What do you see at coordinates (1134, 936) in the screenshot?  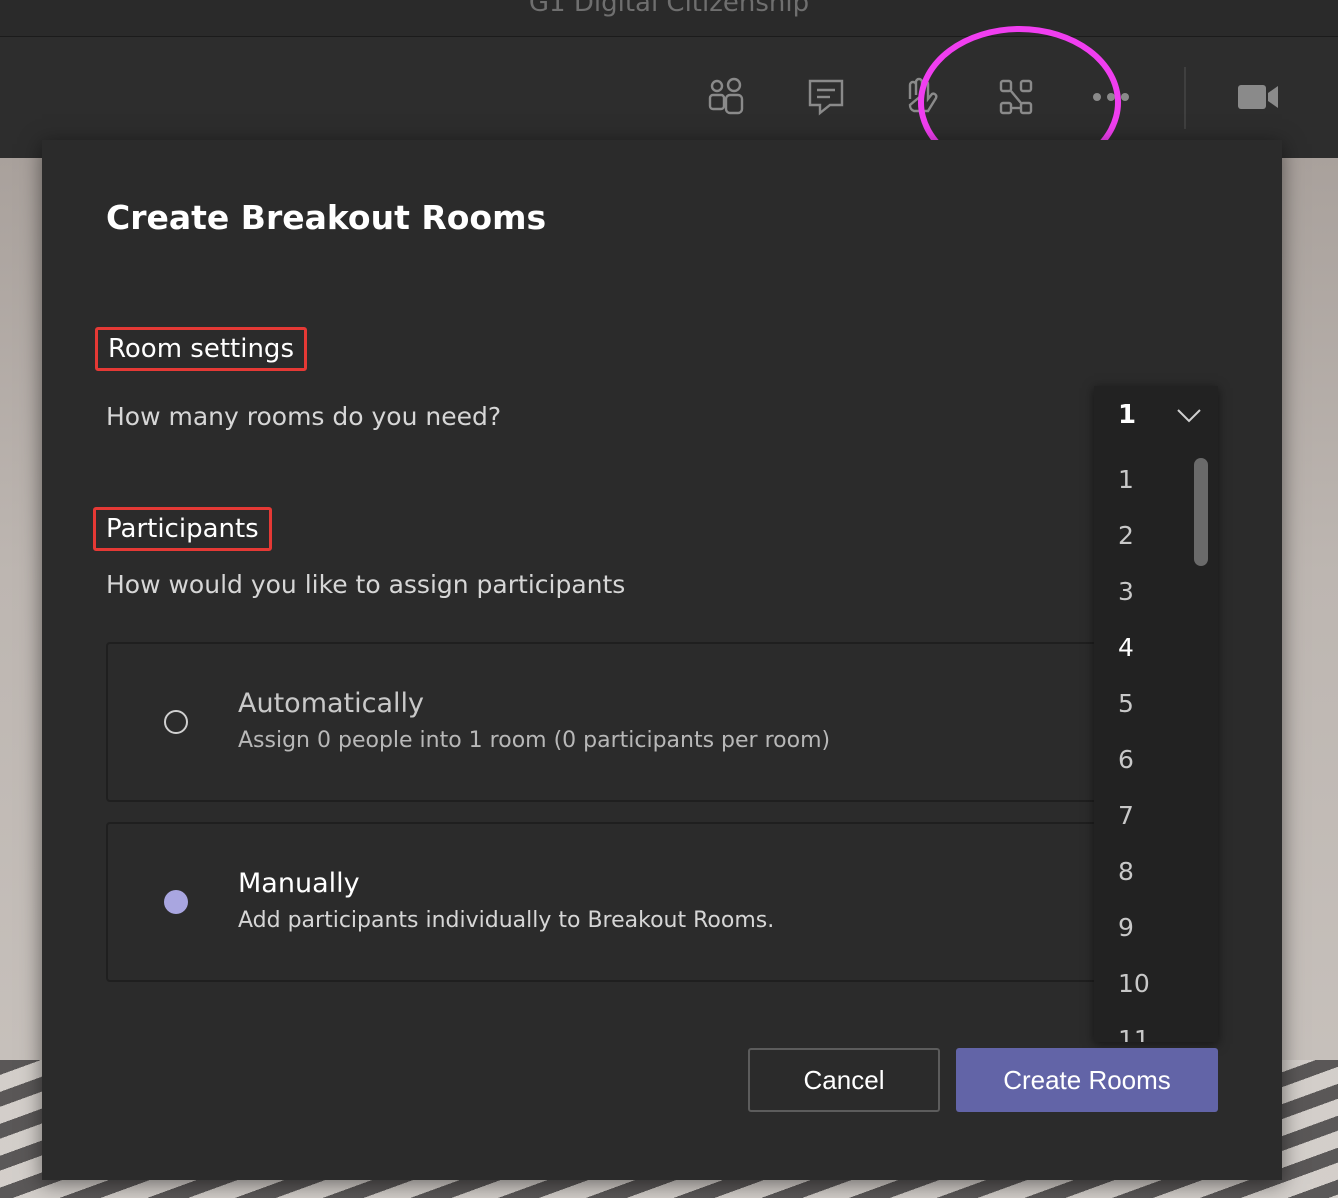 I see `room-count-option: 9` at bounding box center [1134, 936].